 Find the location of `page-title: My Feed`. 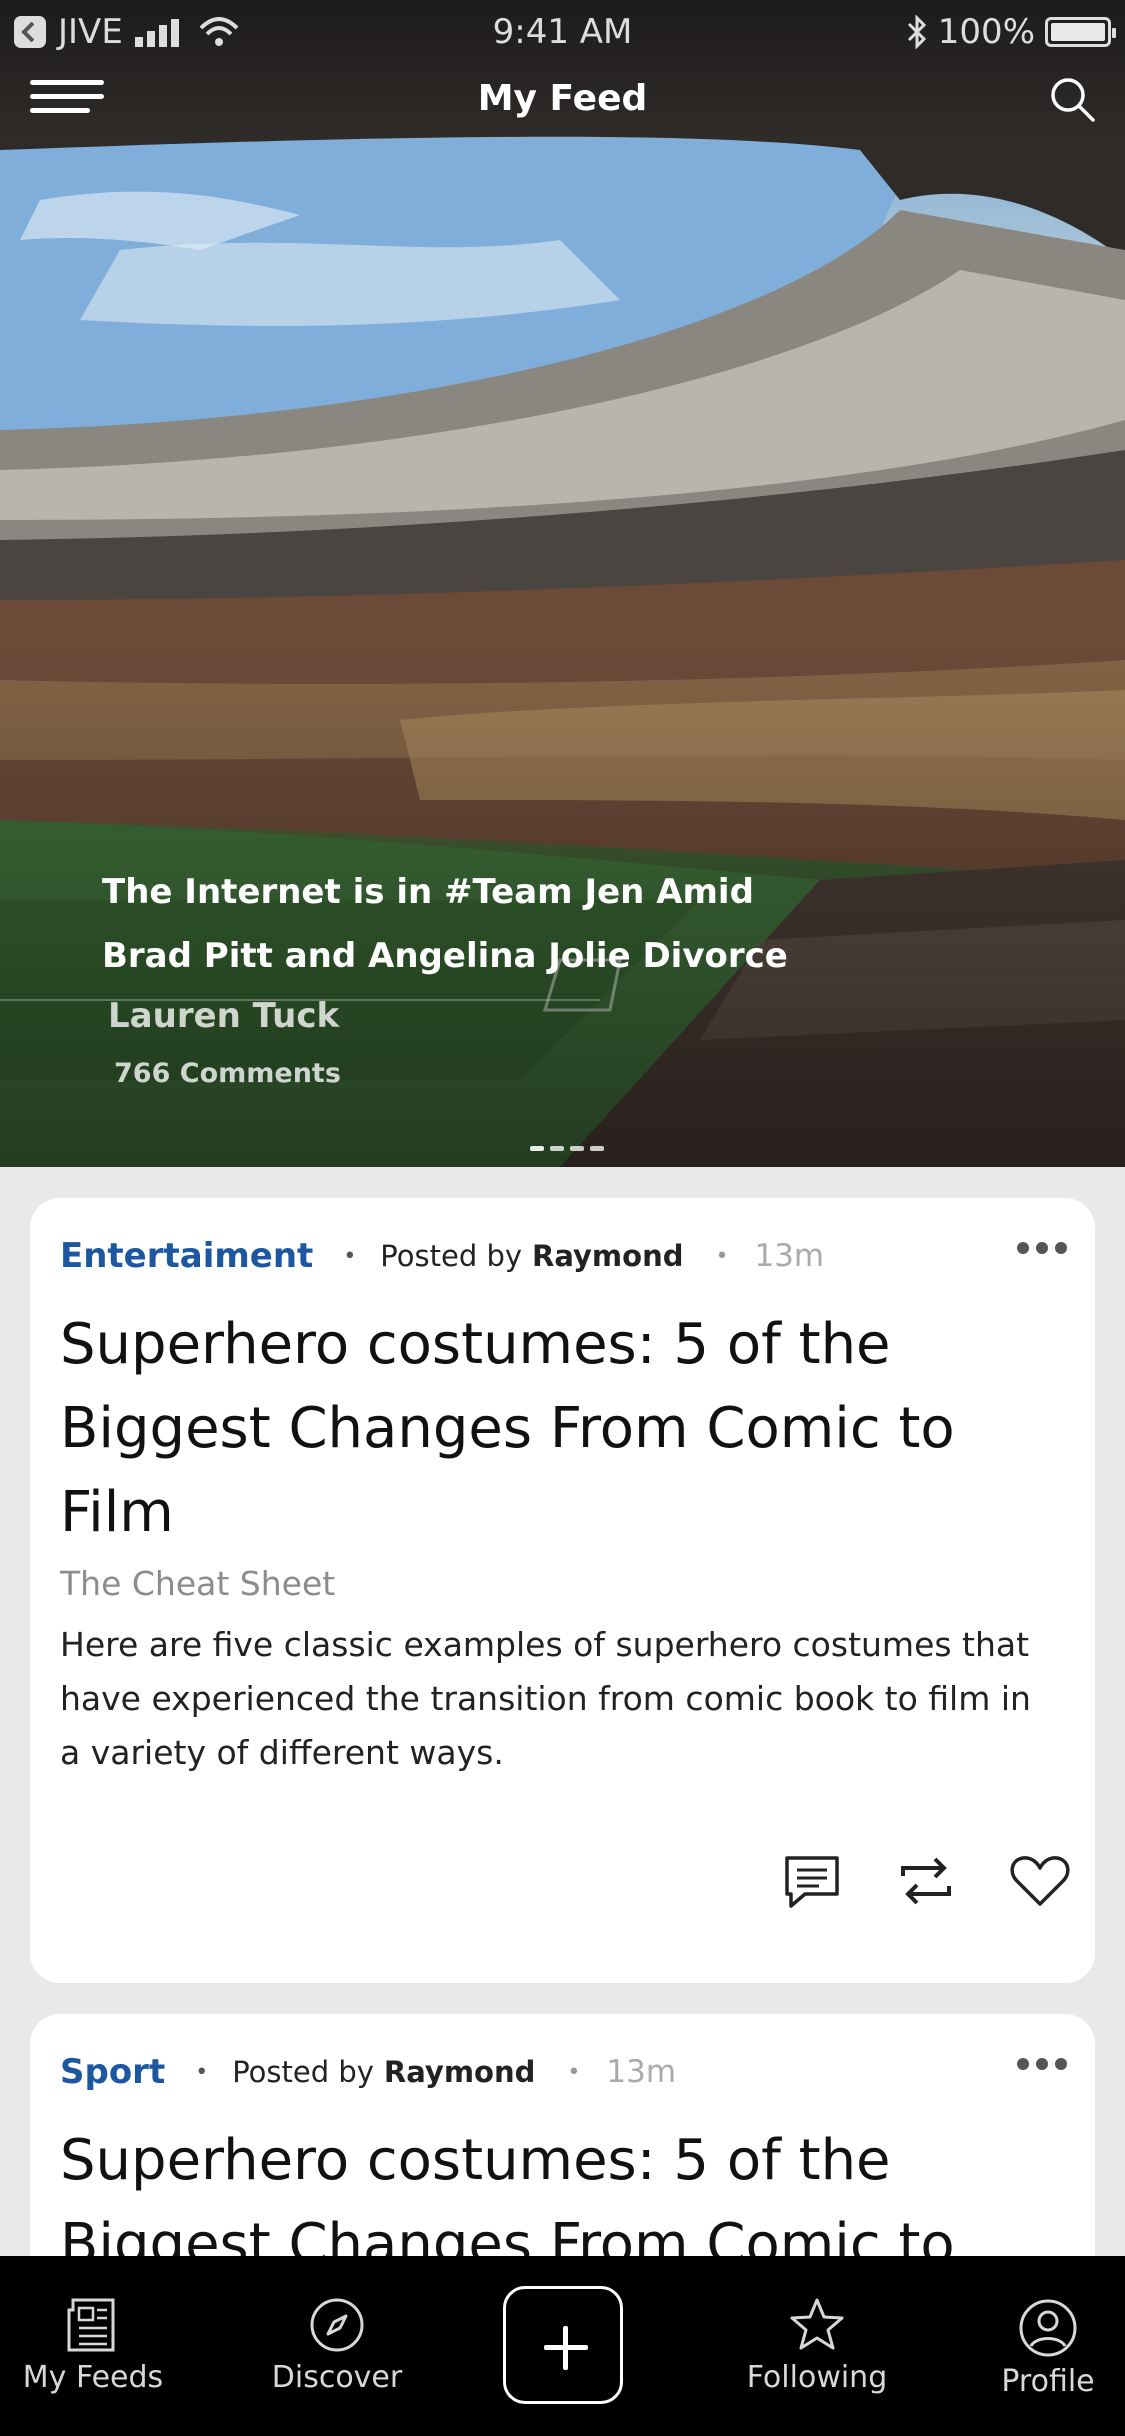

page-title: My Feed is located at coordinates (562, 98).